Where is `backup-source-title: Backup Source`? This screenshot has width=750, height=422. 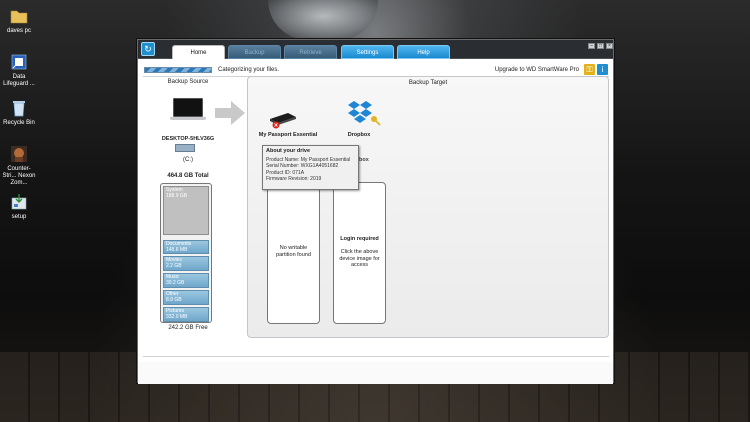 backup-source-title: Backup Source is located at coordinates (188, 82).